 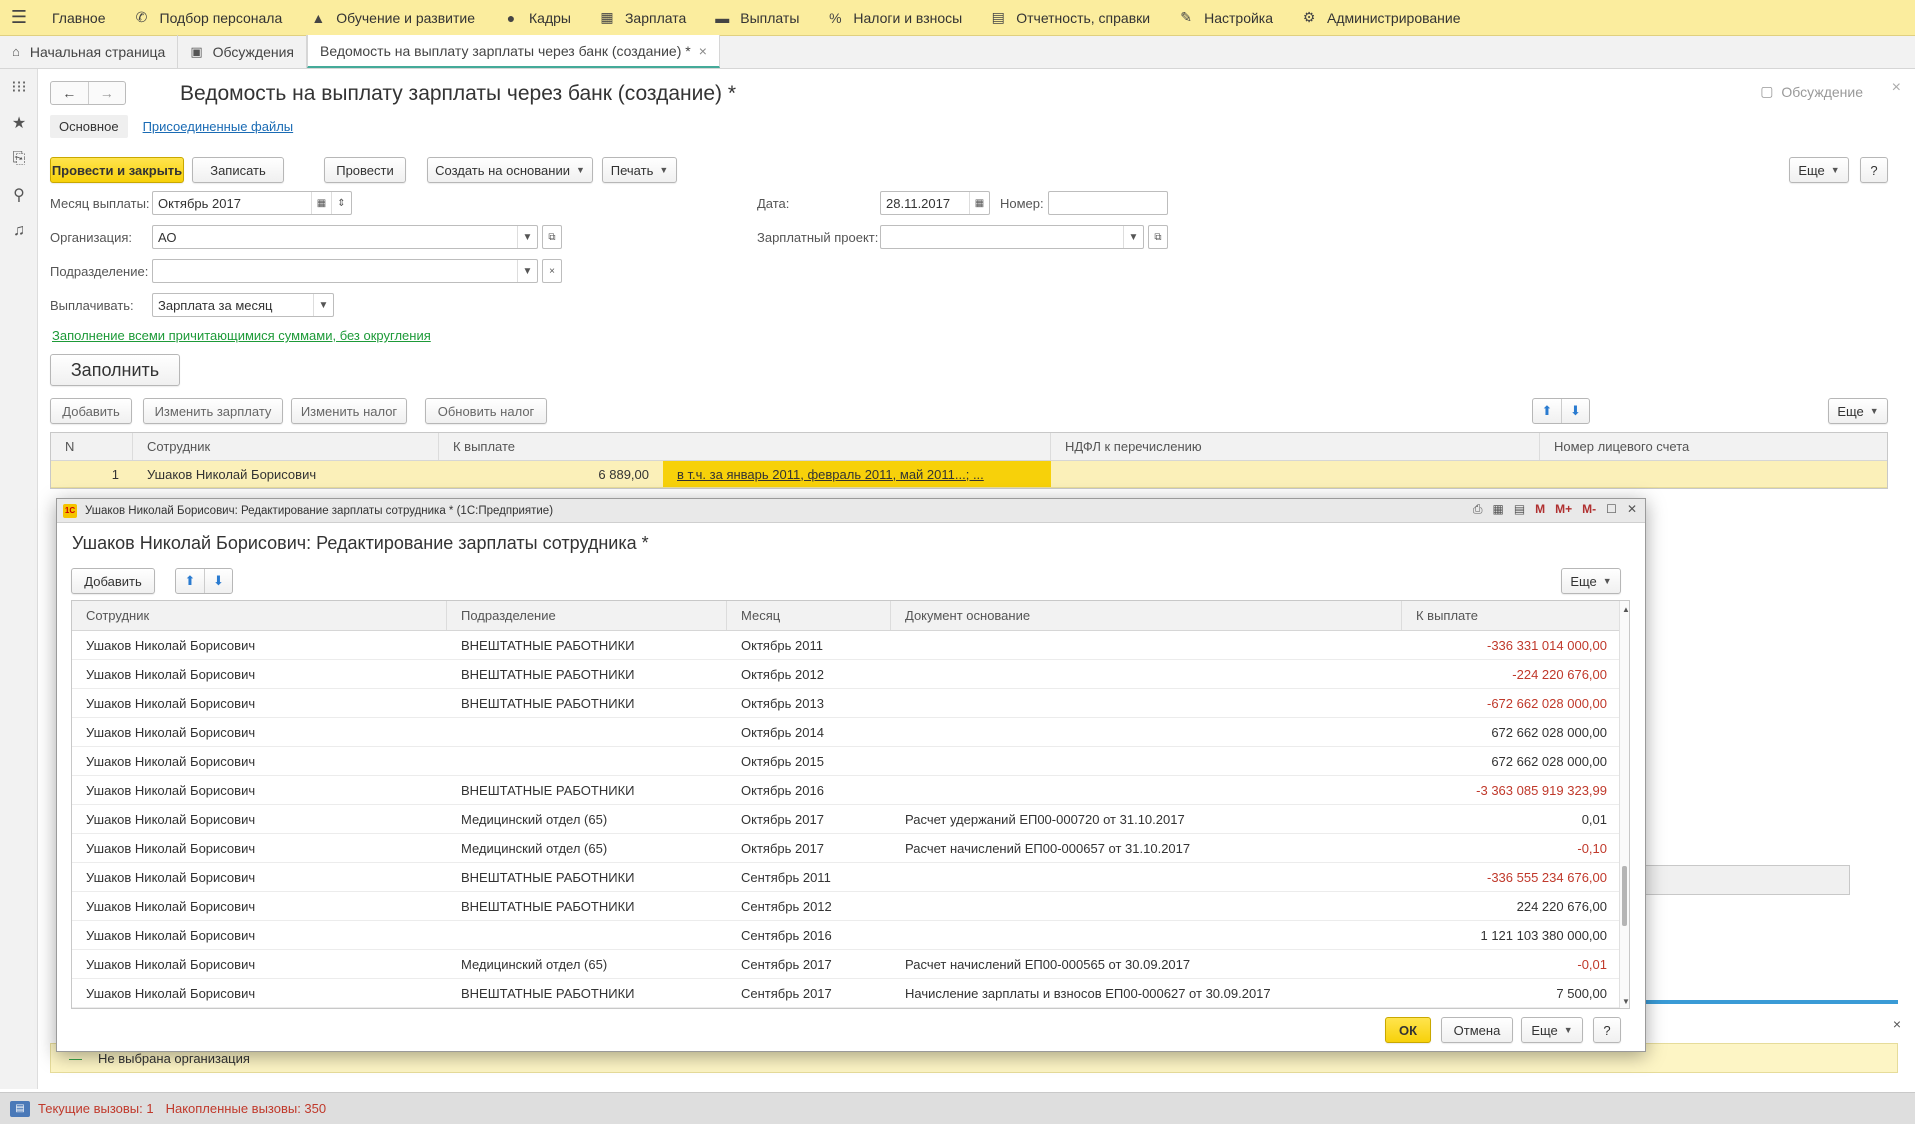 What do you see at coordinates (1858, 411) in the screenshot?
I see `grid-more-button: Еще ▼` at bounding box center [1858, 411].